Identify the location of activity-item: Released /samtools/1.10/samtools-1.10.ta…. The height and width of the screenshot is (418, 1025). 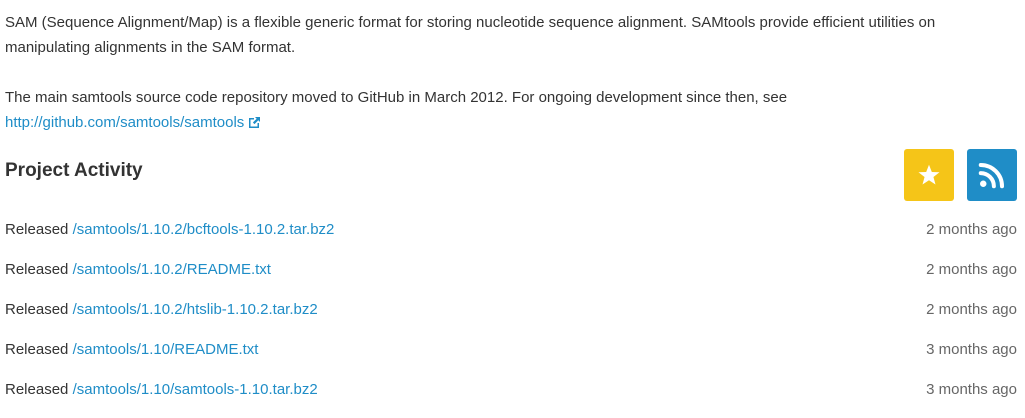
(511, 390).